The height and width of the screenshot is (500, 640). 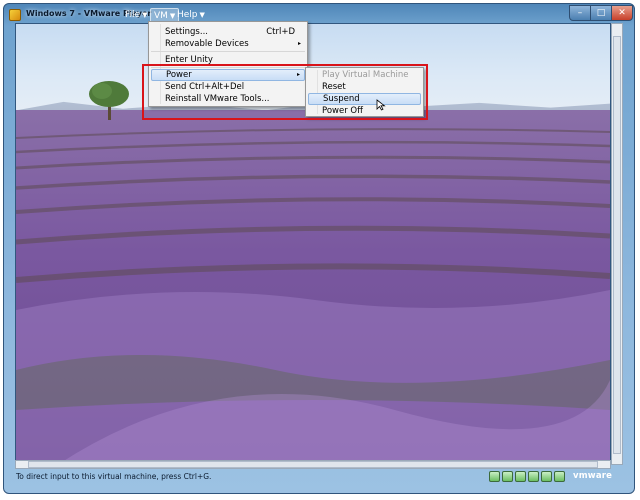 What do you see at coordinates (228, 75) in the screenshot?
I see `menu-item-power: Power ▸` at bounding box center [228, 75].